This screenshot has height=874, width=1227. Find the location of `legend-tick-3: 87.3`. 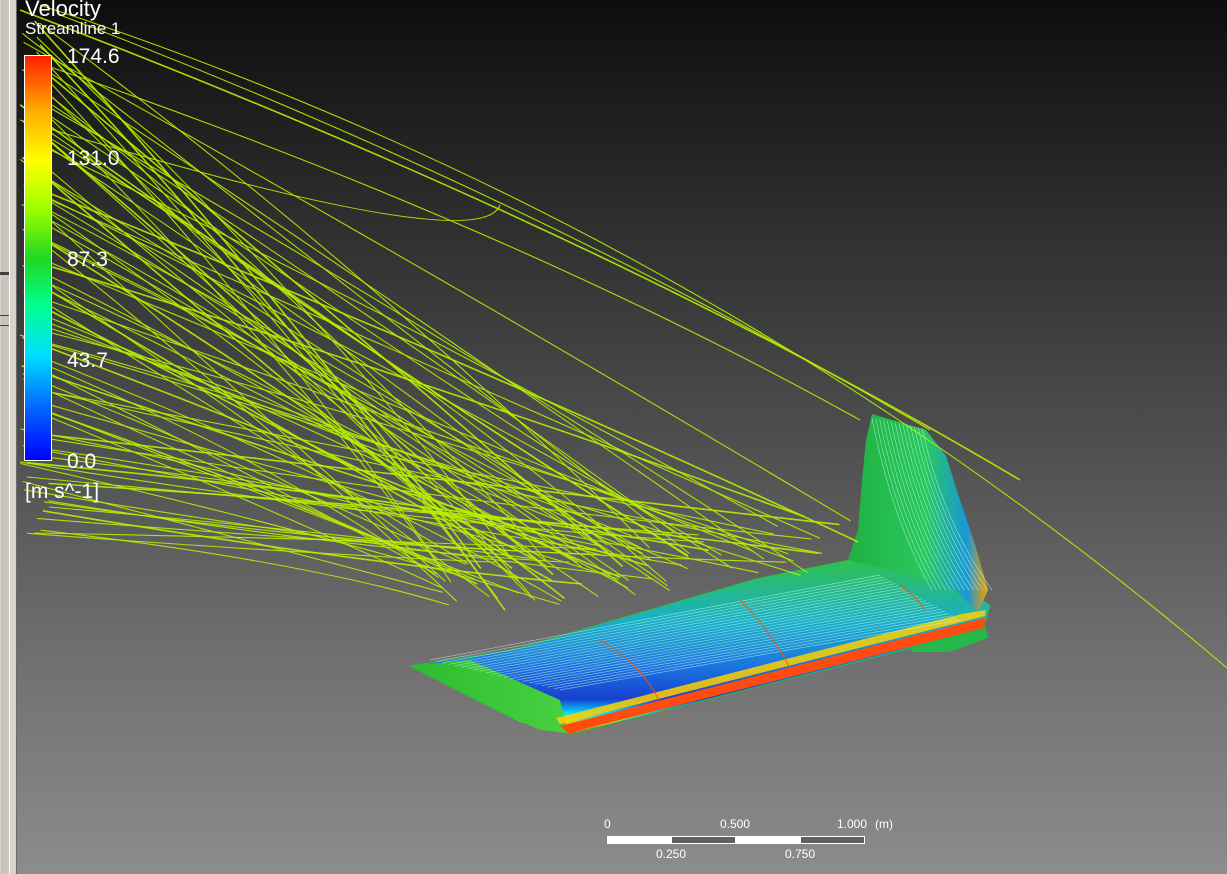

legend-tick-3: 87.3 is located at coordinates (87, 259).